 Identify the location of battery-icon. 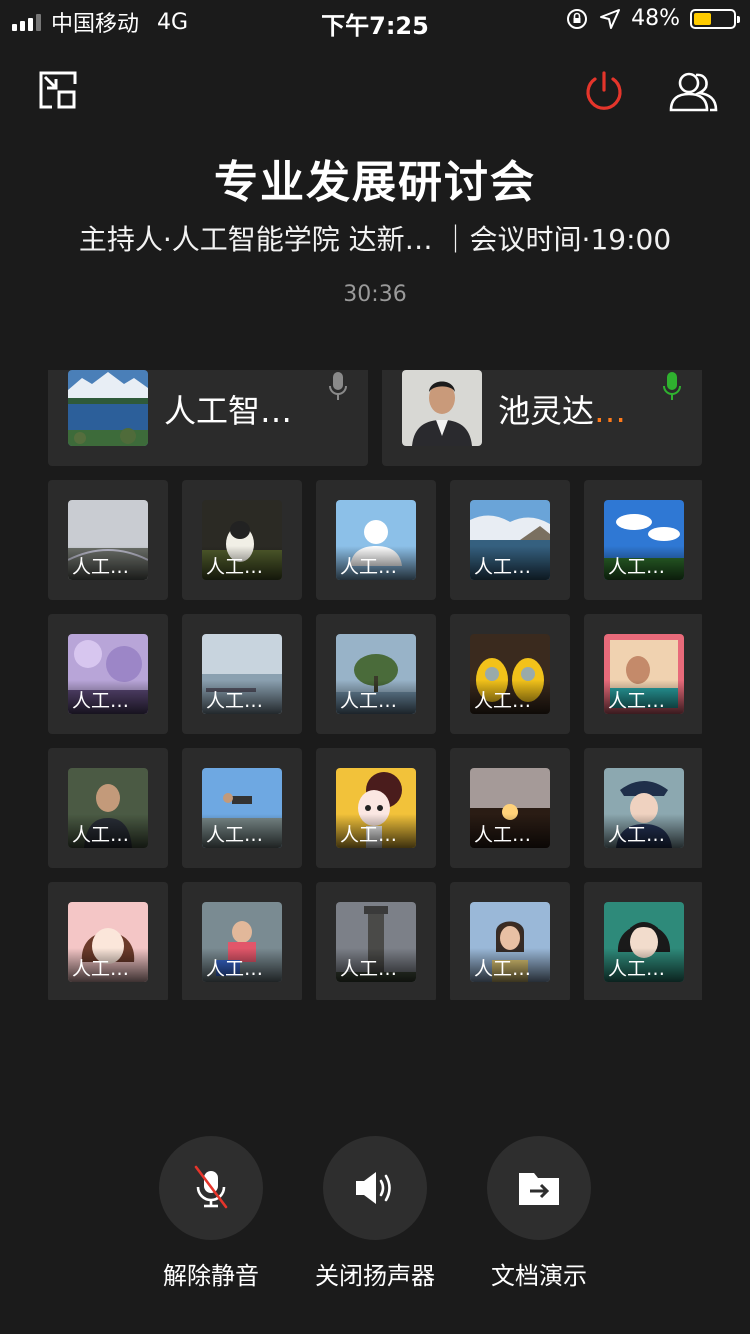
(715, 18).